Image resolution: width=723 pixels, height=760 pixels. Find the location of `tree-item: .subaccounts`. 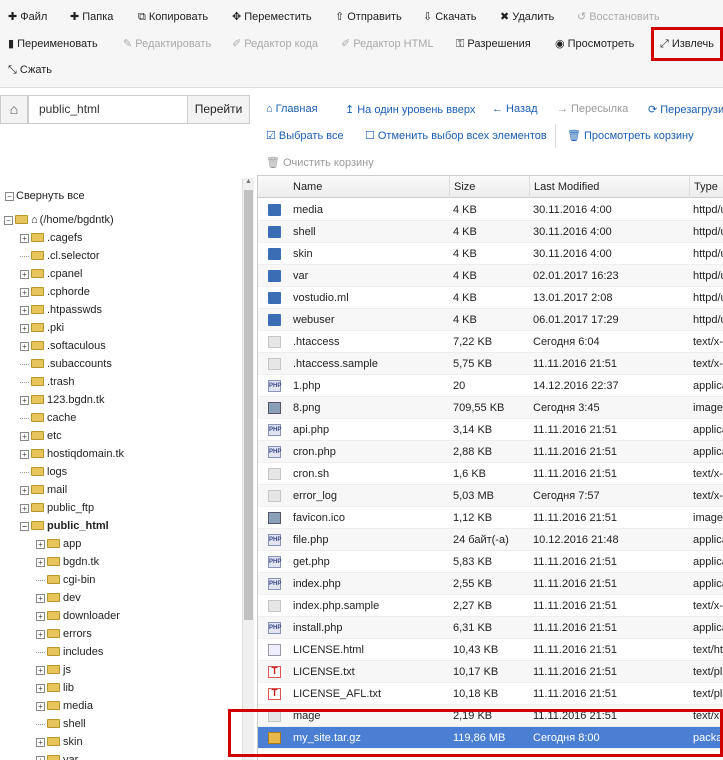

tree-item: .subaccounts is located at coordinates (66, 364).